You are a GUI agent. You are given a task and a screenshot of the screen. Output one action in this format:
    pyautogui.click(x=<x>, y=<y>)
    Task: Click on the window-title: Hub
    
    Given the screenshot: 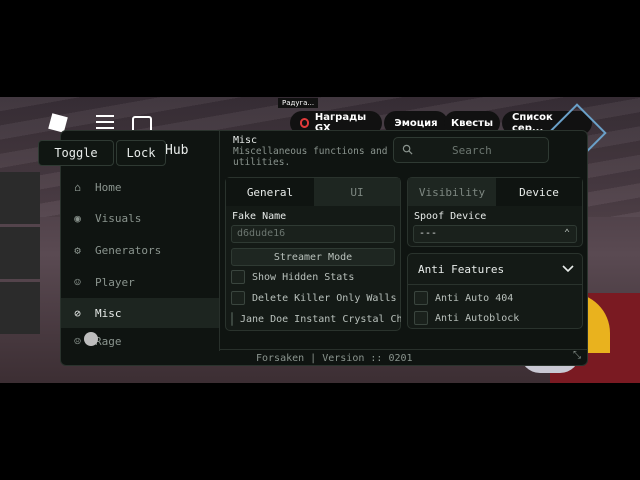 What is the action you would take?
    pyautogui.click(x=177, y=150)
    